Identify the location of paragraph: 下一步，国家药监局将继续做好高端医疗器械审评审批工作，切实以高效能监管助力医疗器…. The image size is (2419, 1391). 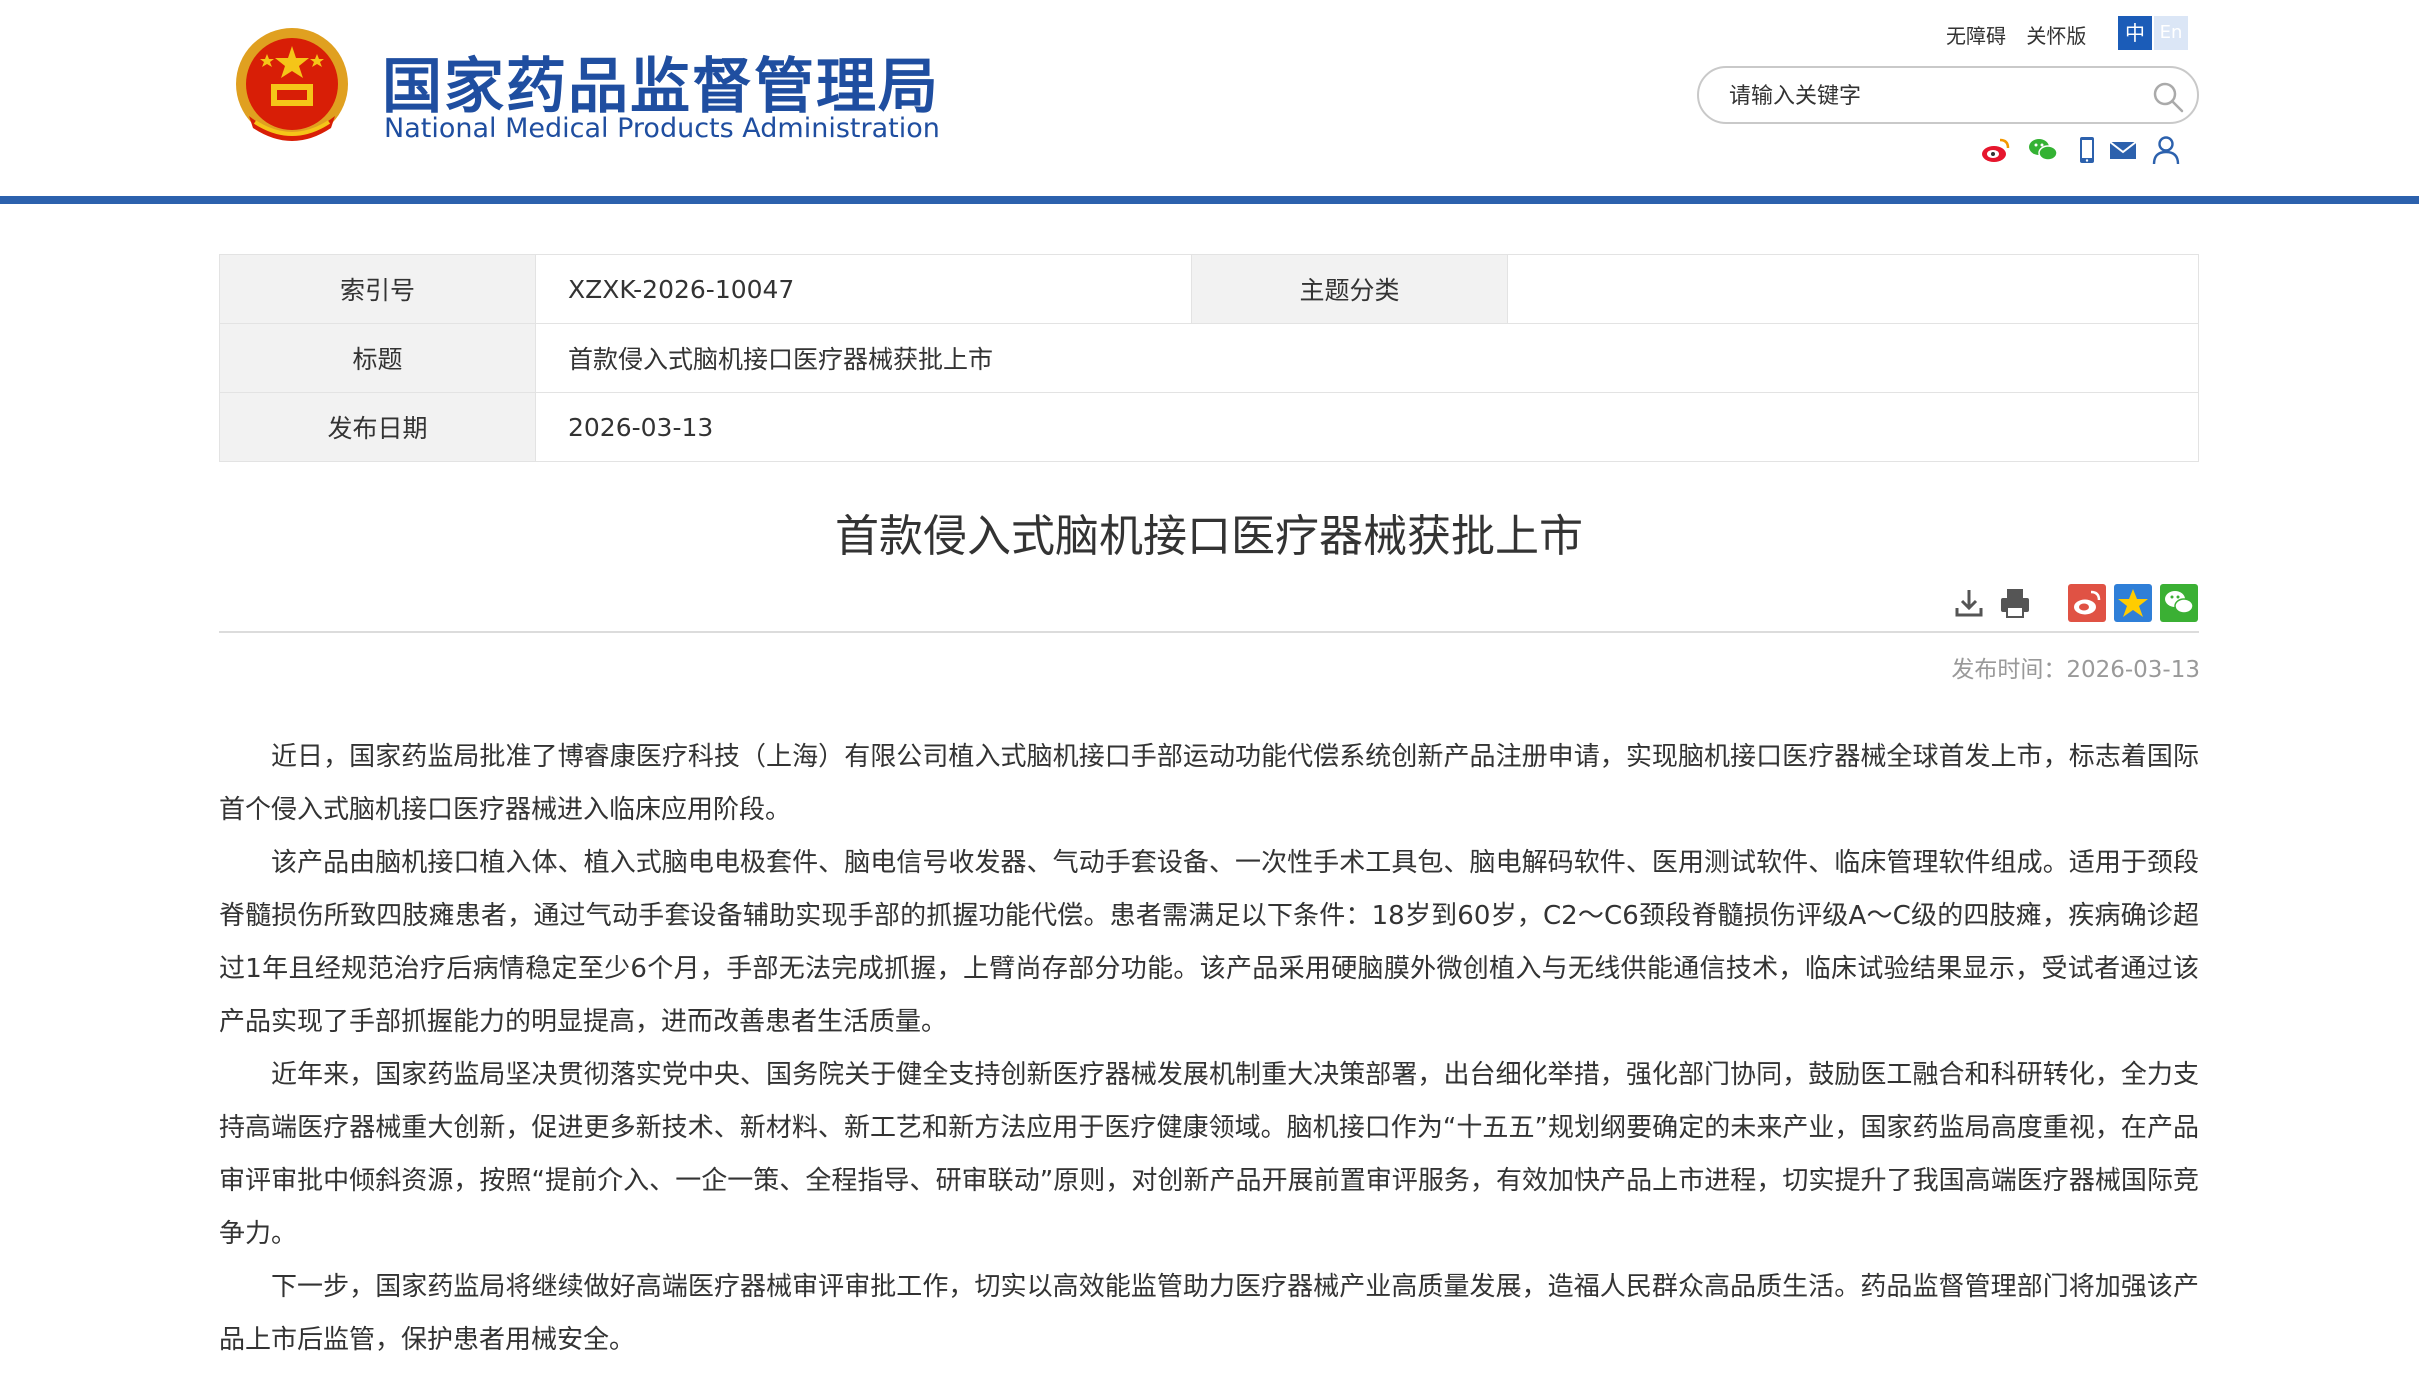
(1209, 1313).